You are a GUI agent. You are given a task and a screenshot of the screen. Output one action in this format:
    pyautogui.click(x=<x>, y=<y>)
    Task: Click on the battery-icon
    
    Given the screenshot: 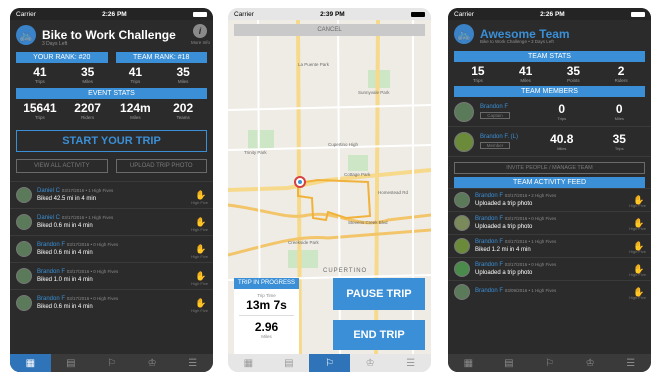 What is the action you would take?
    pyautogui.click(x=199, y=14)
    